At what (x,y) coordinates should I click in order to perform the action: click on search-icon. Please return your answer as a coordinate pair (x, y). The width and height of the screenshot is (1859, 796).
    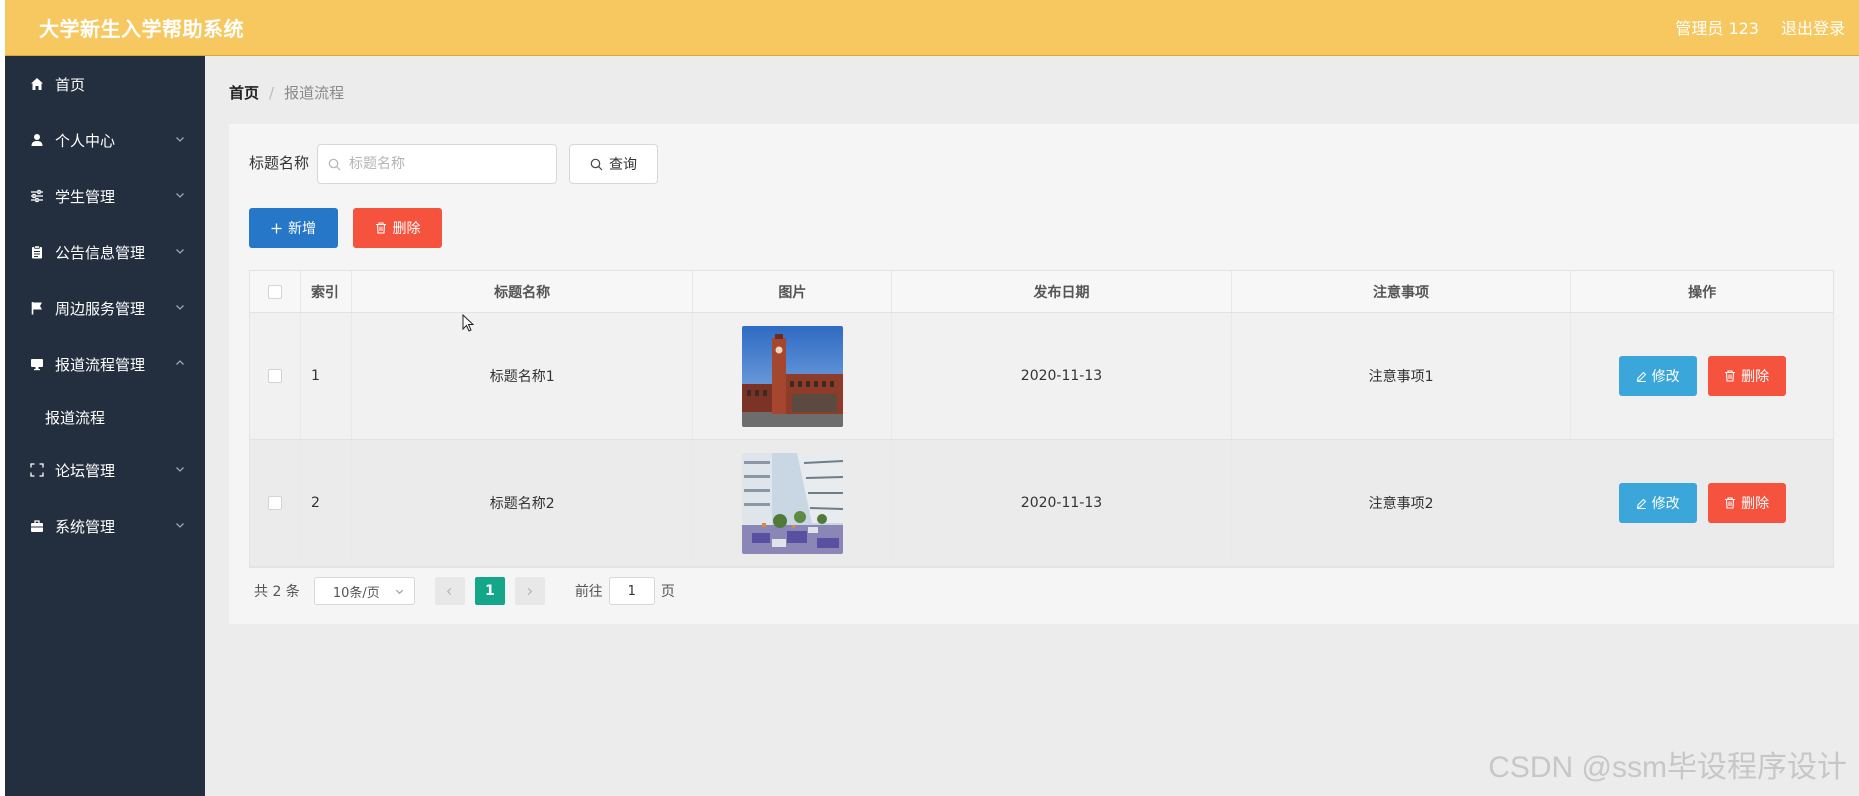
    Looking at the image, I should click on (596, 164).